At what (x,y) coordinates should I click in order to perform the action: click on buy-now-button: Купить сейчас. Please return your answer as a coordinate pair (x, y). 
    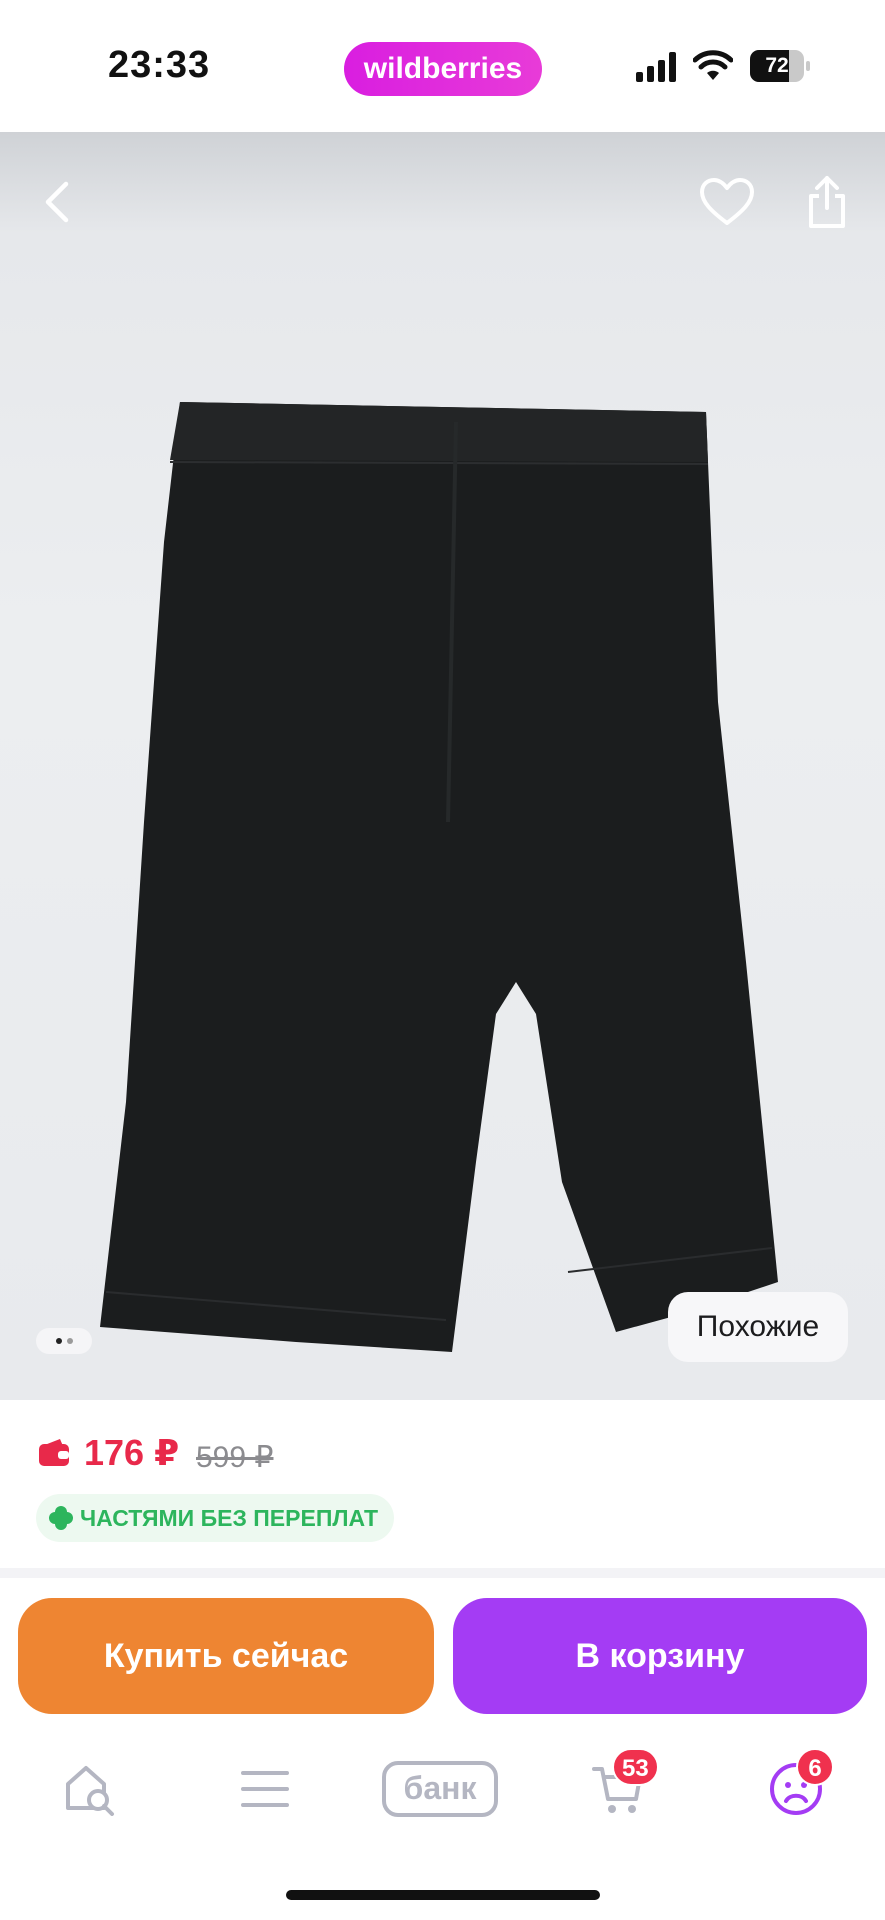
    Looking at the image, I should click on (226, 1656).